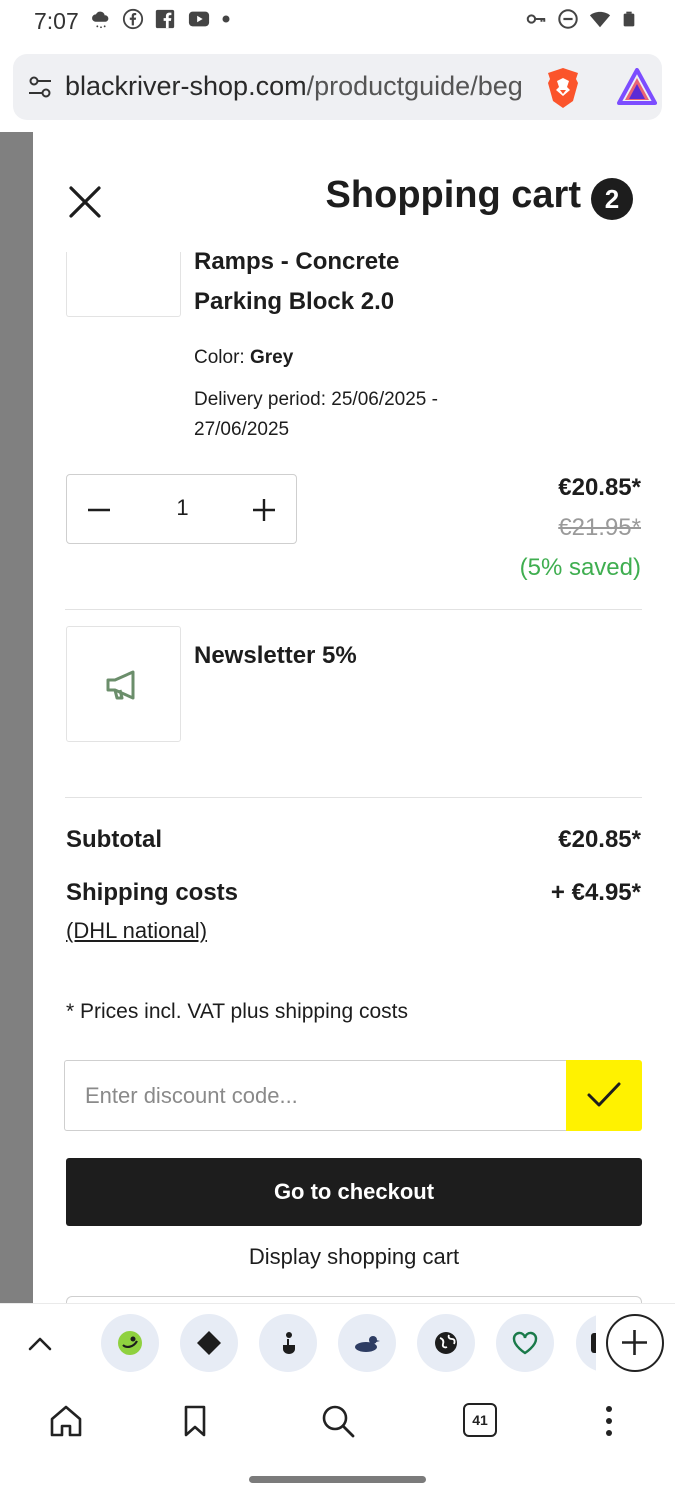 Image resolution: width=675 pixels, height=1500 pixels. What do you see at coordinates (581, 19) in the screenshot?
I see `system-icons` at bounding box center [581, 19].